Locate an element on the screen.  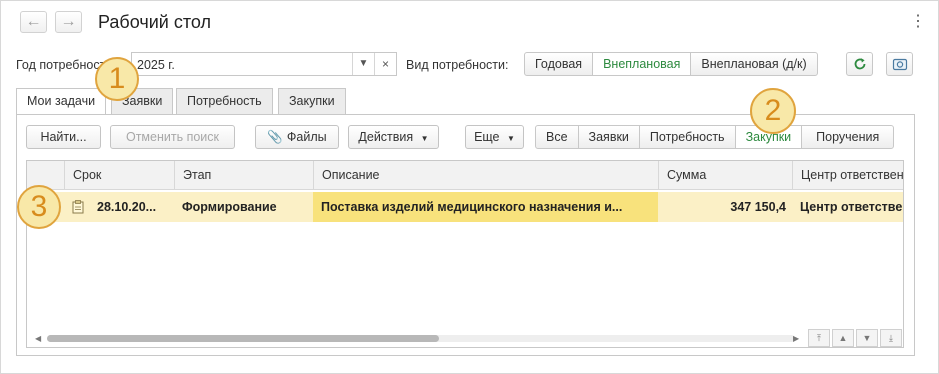
scroll-top-button: ⤒ is located at coordinates (819, 338).